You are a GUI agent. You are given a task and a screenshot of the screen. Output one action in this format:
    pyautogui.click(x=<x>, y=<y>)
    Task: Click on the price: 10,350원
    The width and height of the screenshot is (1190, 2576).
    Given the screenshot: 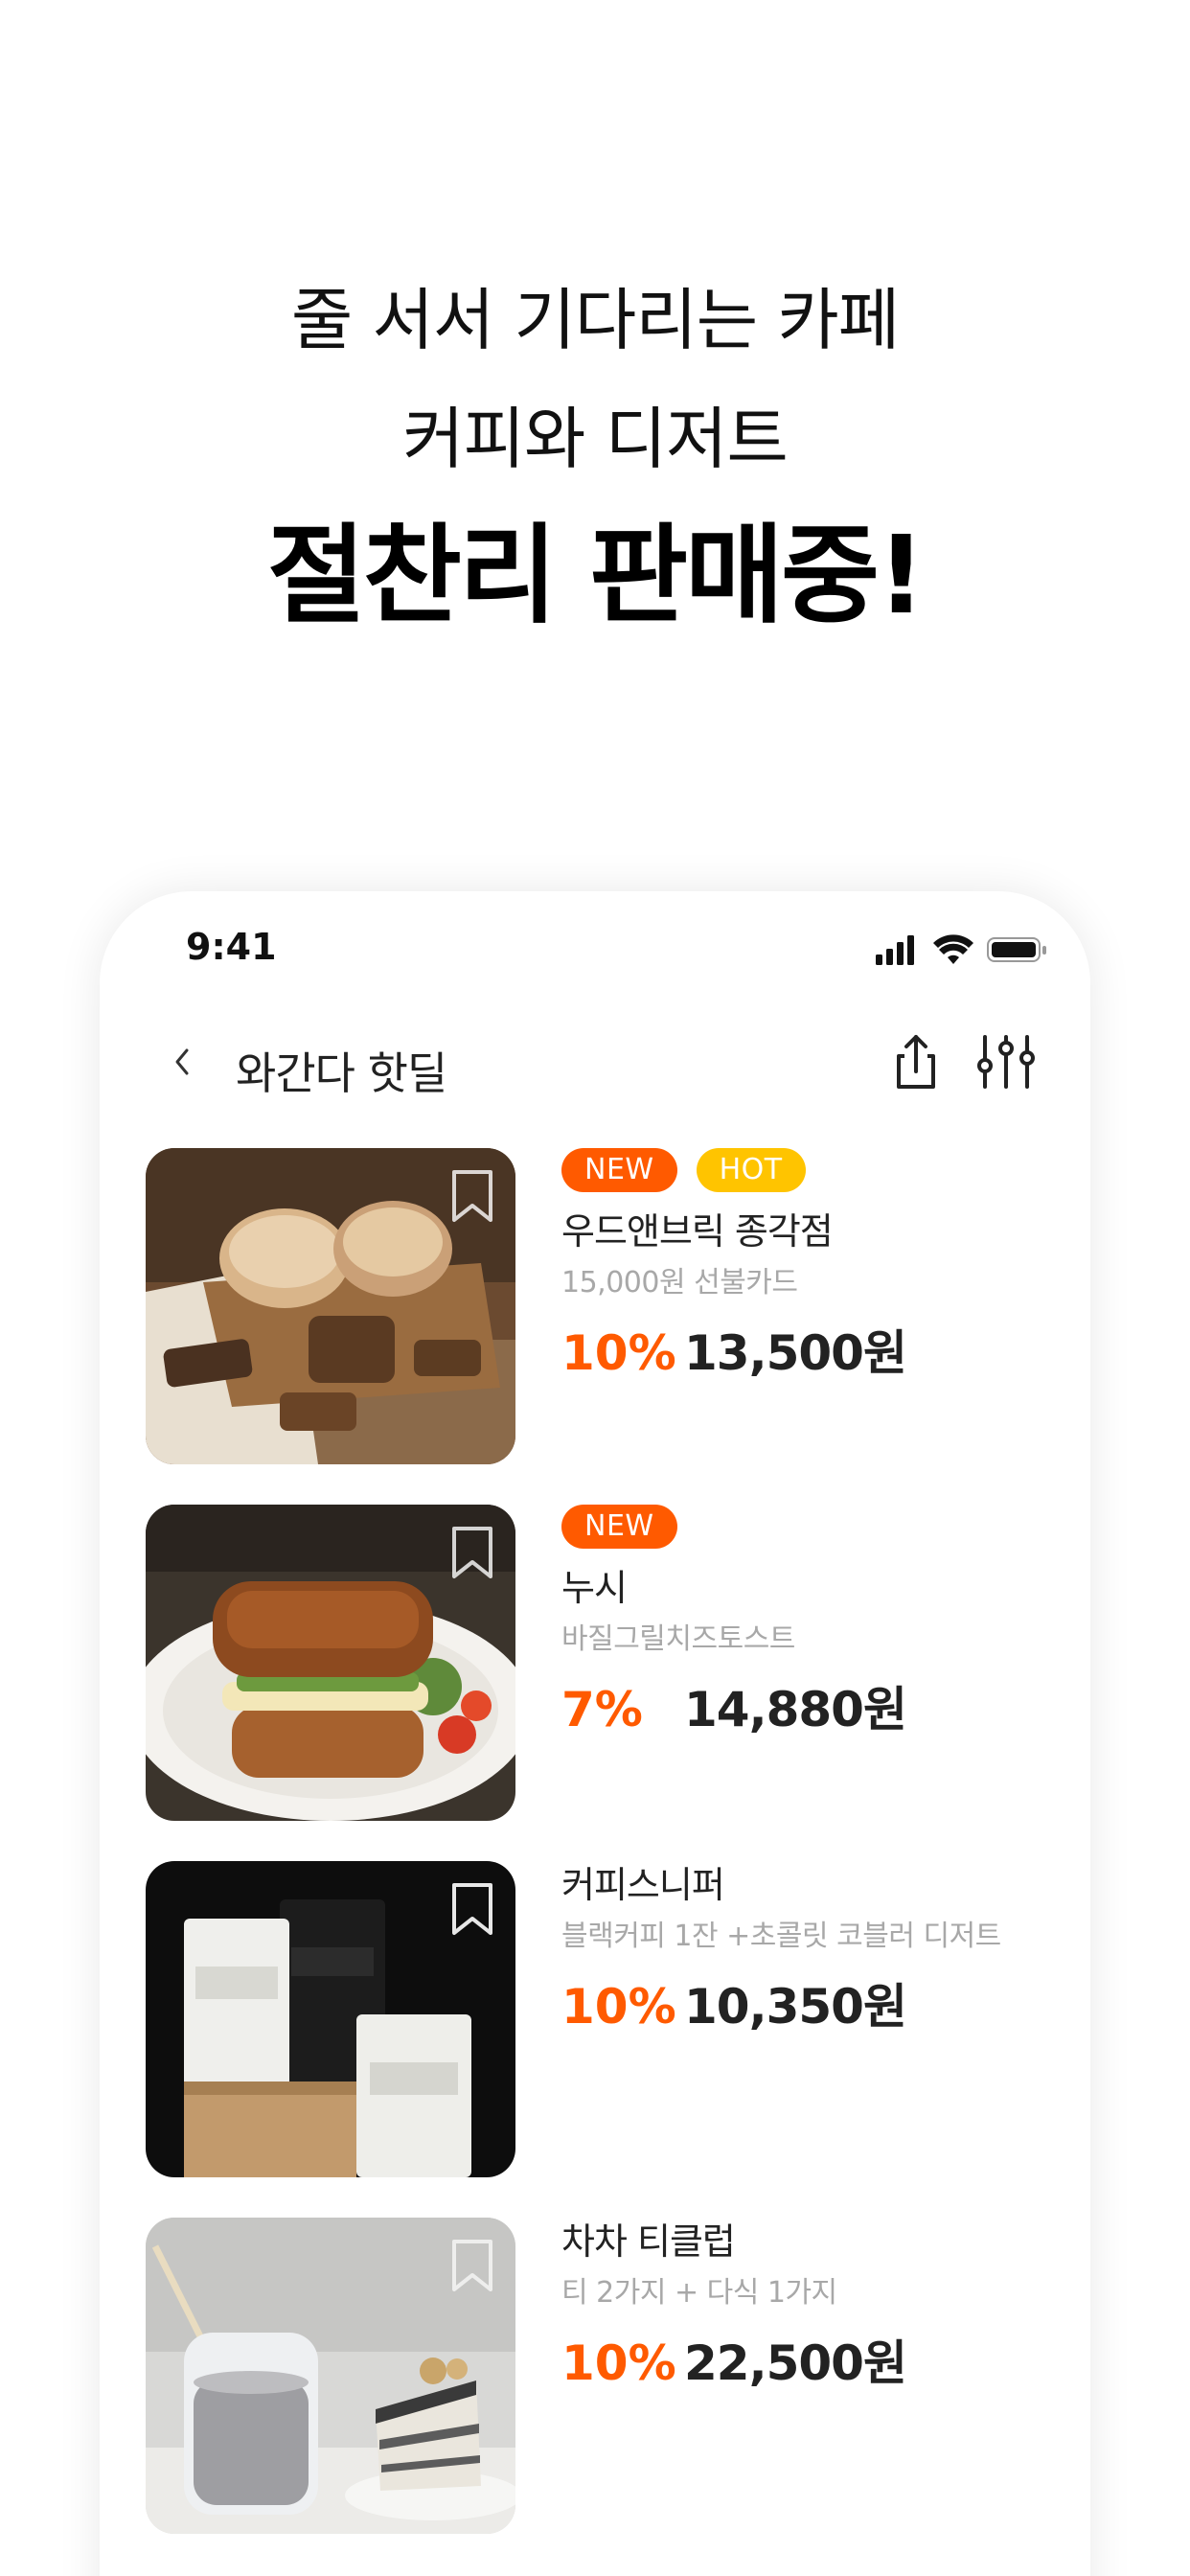 What is the action you would take?
    pyautogui.click(x=795, y=2007)
    